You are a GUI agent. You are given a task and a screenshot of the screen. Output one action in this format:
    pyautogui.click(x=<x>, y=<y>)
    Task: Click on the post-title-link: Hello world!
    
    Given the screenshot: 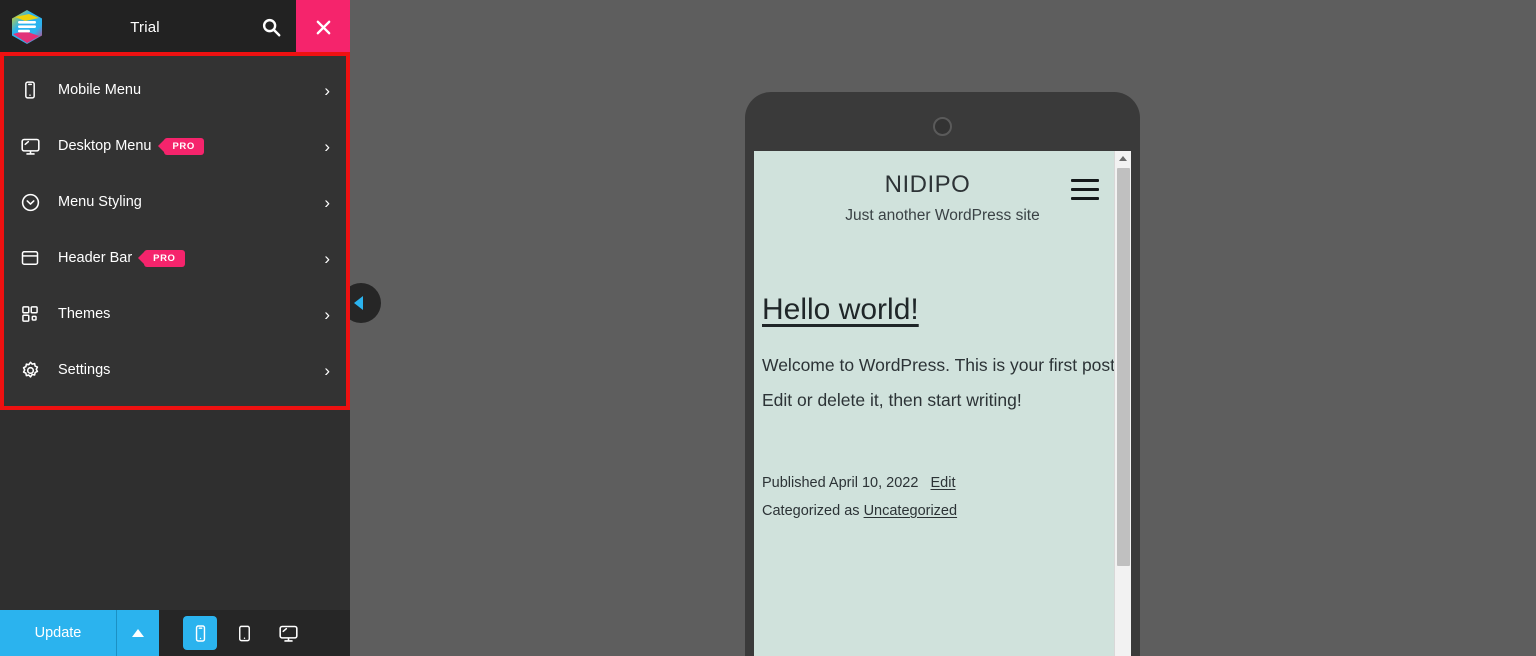 What is the action you would take?
    pyautogui.click(x=942, y=309)
    